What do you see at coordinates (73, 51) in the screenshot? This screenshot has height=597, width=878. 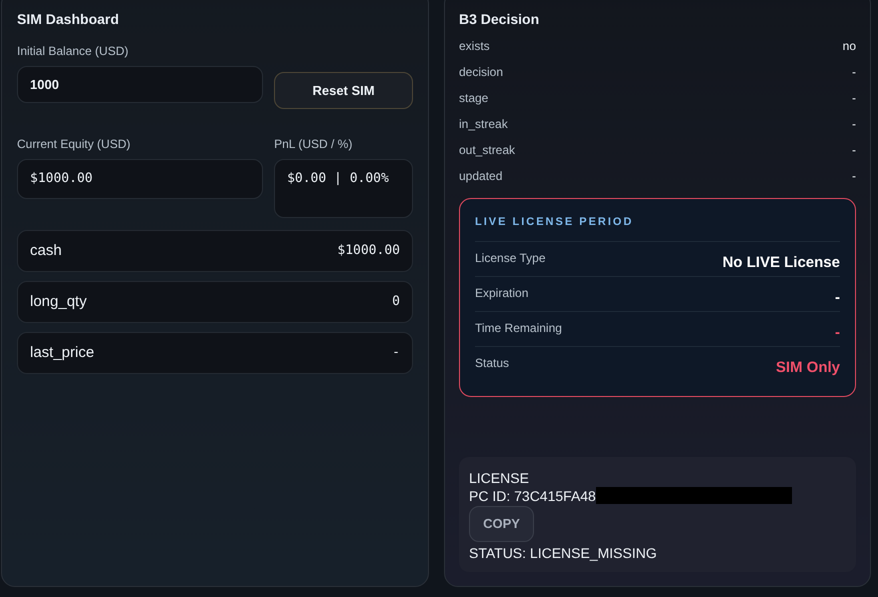 I see `field-label: Initial Balance (USD)` at bounding box center [73, 51].